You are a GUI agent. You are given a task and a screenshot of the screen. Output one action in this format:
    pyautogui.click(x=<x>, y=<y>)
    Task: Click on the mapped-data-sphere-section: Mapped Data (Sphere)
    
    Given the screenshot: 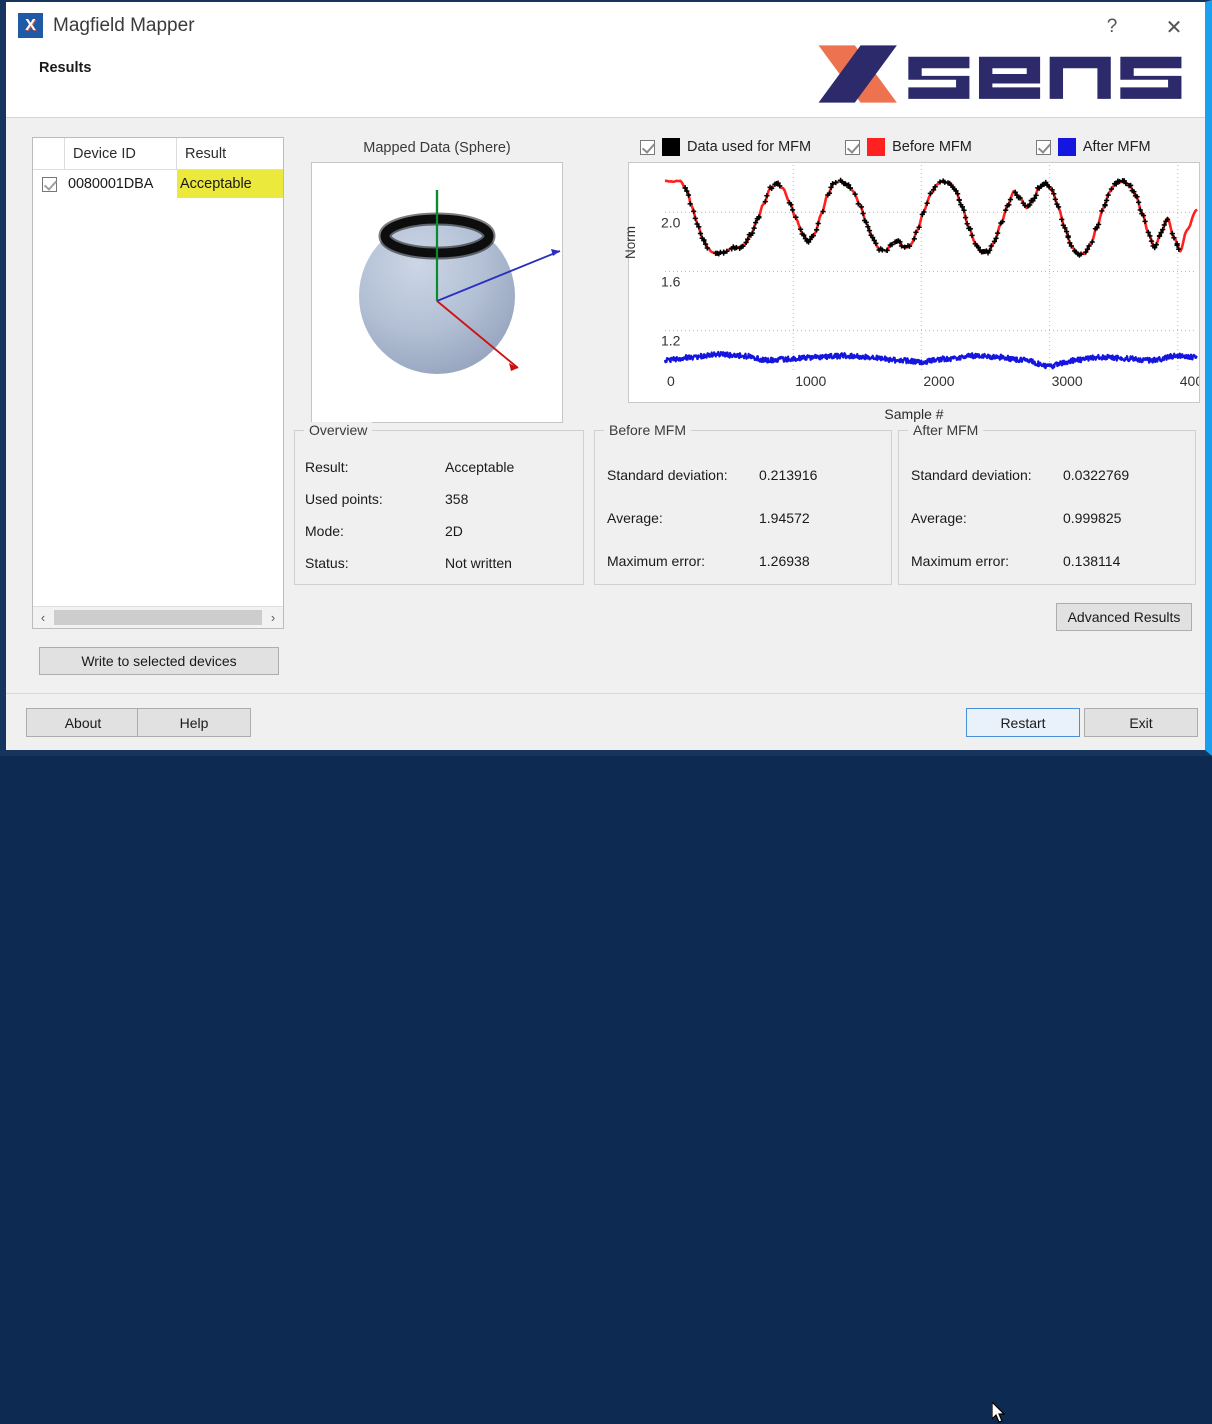 What is the action you would take?
    pyautogui.click(x=437, y=281)
    